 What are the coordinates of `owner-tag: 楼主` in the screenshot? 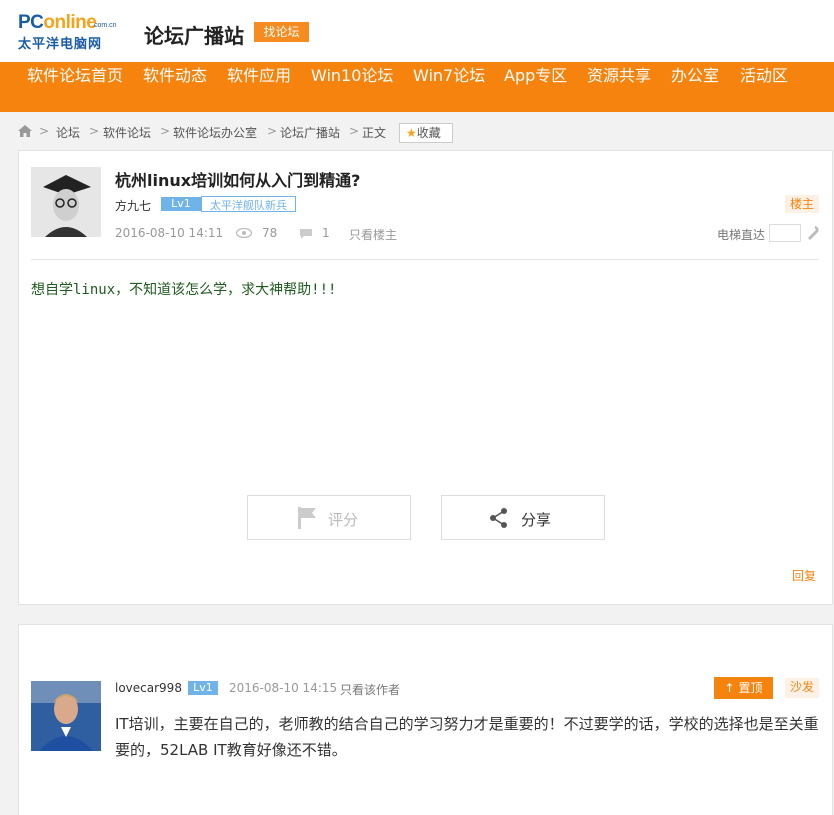 It's located at (802, 204).